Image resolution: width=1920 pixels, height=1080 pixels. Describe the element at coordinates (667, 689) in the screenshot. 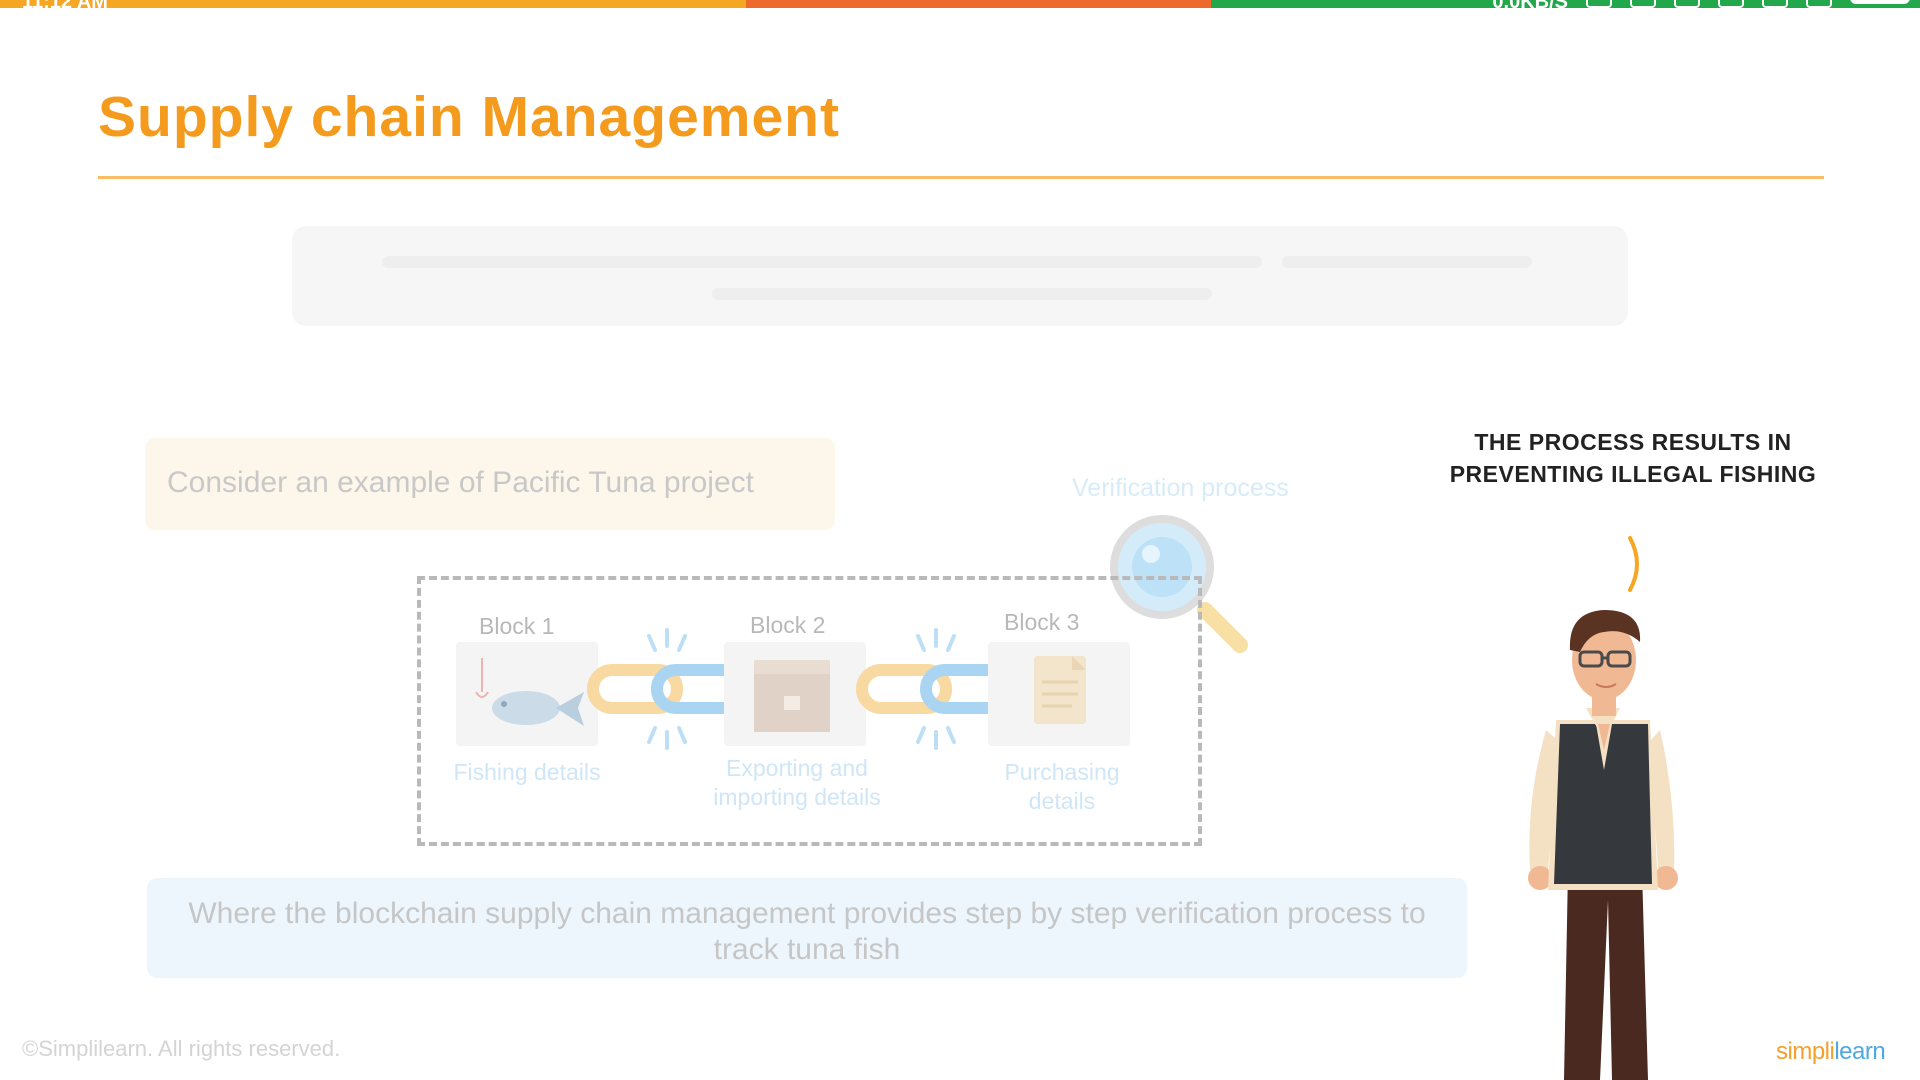

I see `chain-link-icon` at that location.